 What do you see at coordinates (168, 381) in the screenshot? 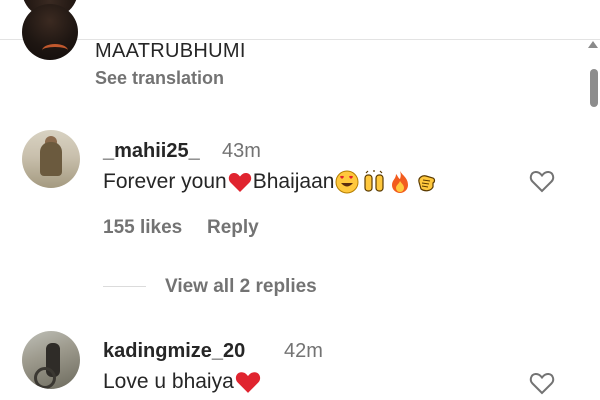
I see `comment-text-part: Love u bhaiya` at bounding box center [168, 381].